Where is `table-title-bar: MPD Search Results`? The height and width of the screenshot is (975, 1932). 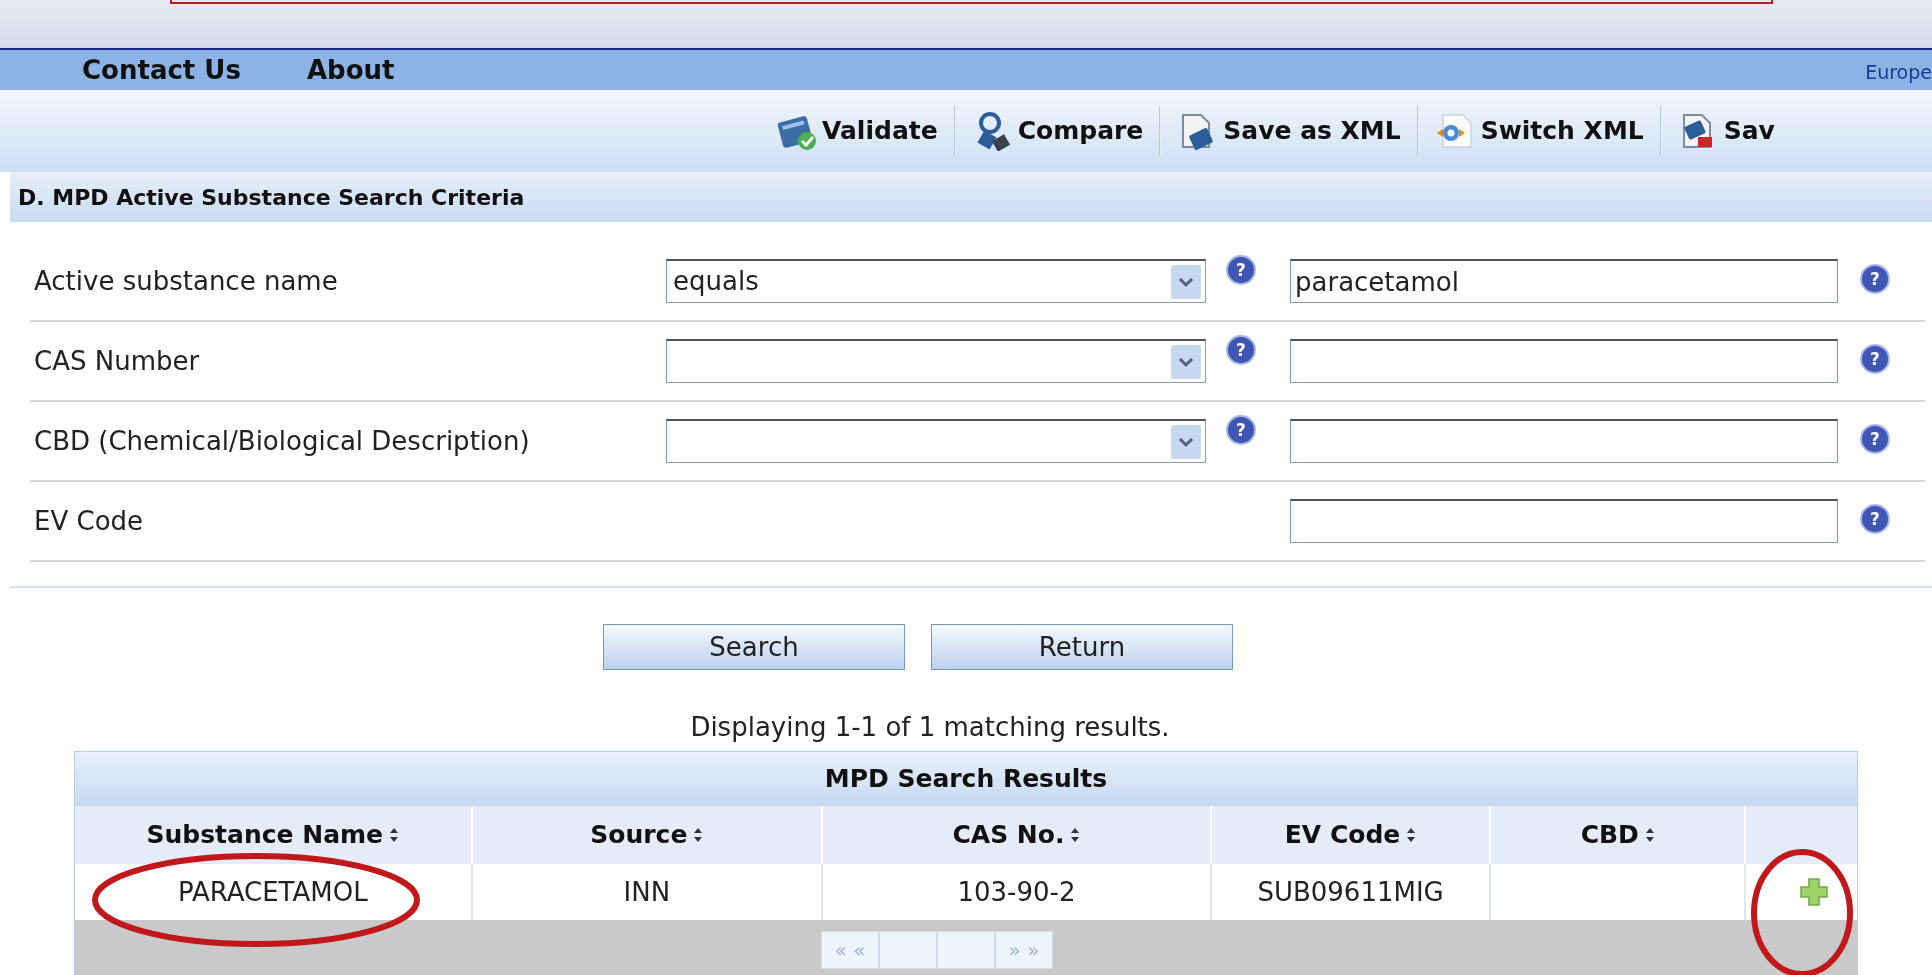 table-title-bar: MPD Search Results is located at coordinates (966, 779).